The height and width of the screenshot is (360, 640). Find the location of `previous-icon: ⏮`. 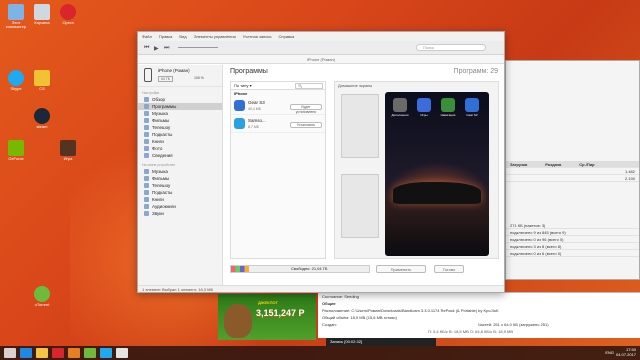

previous-icon: ⏮ is located at coordinates (146, 48).